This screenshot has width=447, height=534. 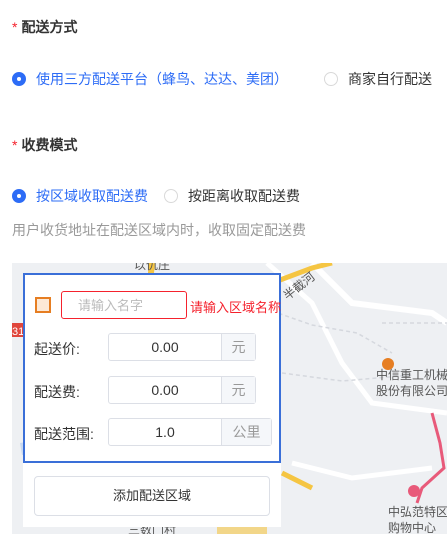 I want to click on radio-self-delivery: 商家自行配送, so click(x=378, y=79).